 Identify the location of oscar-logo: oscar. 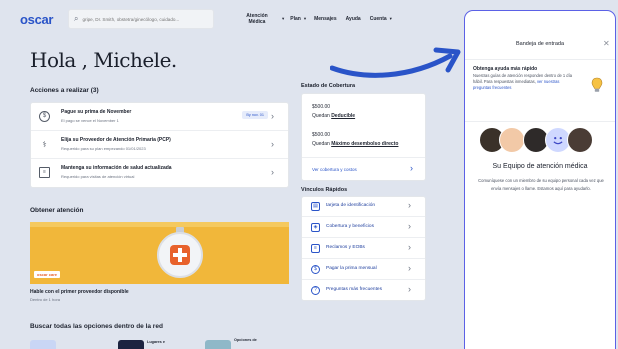
(40, 19).